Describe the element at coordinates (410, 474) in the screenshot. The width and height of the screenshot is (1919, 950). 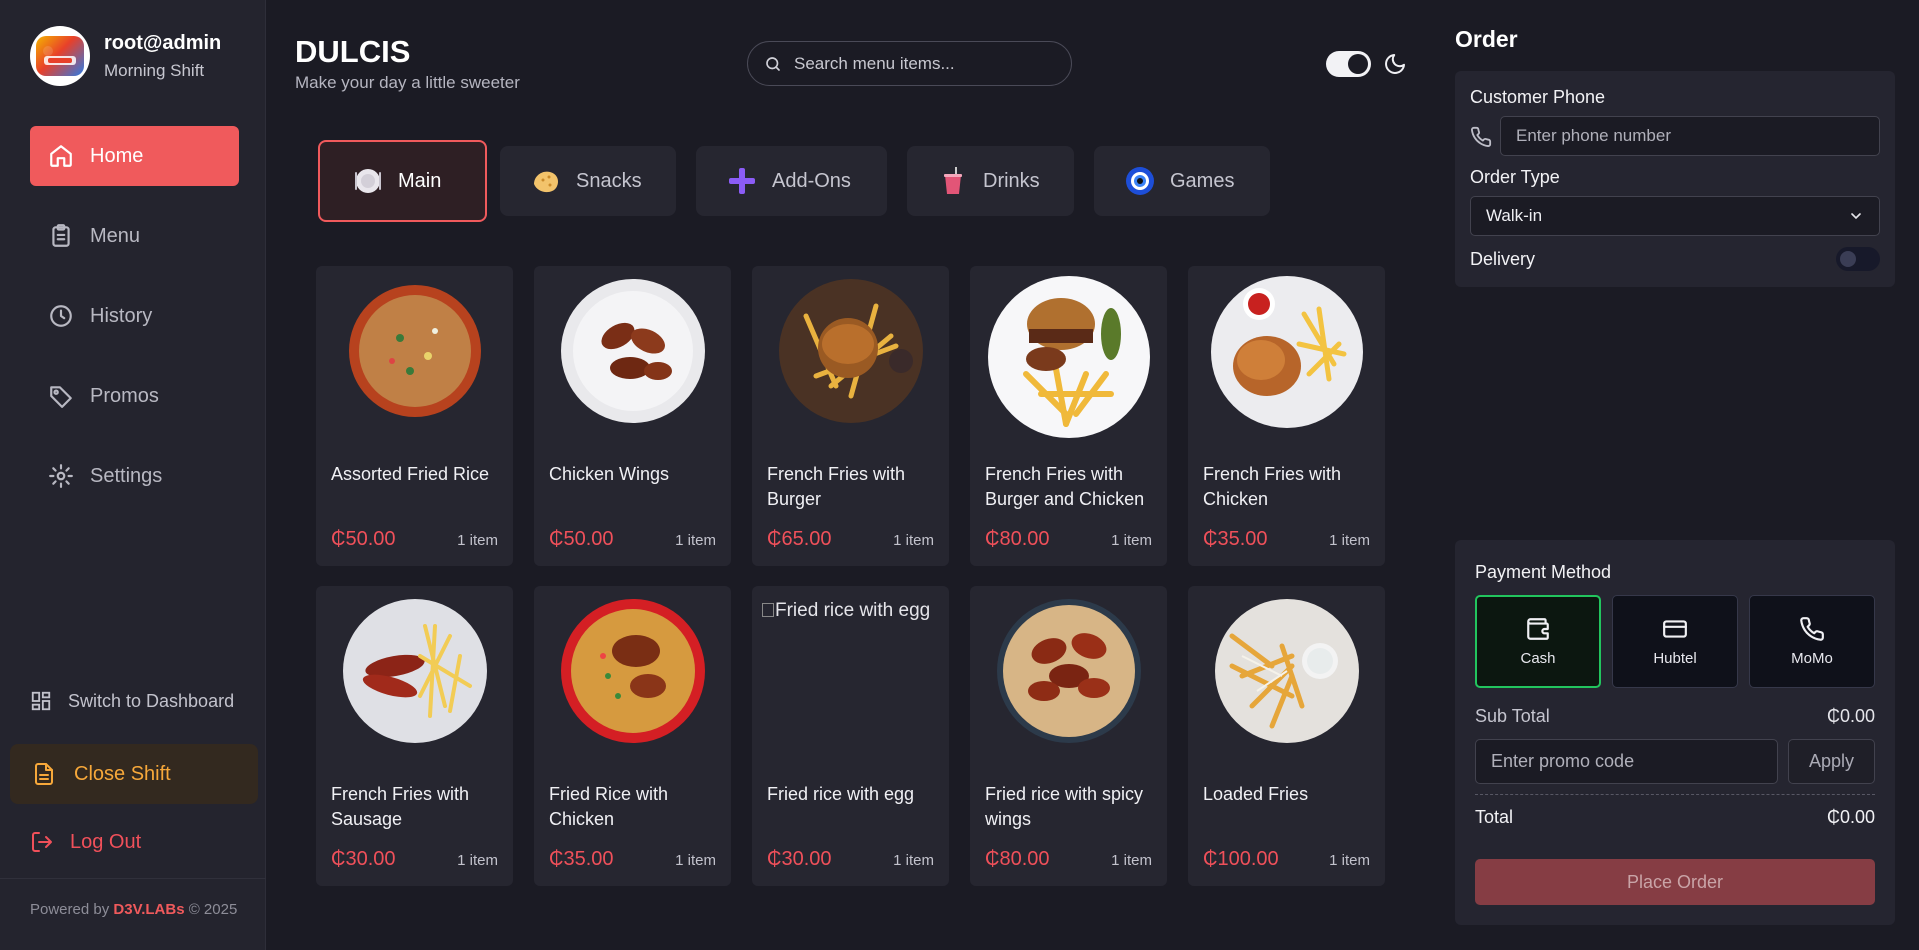
I see `product-name: Assorted Fried Rice` at that location.